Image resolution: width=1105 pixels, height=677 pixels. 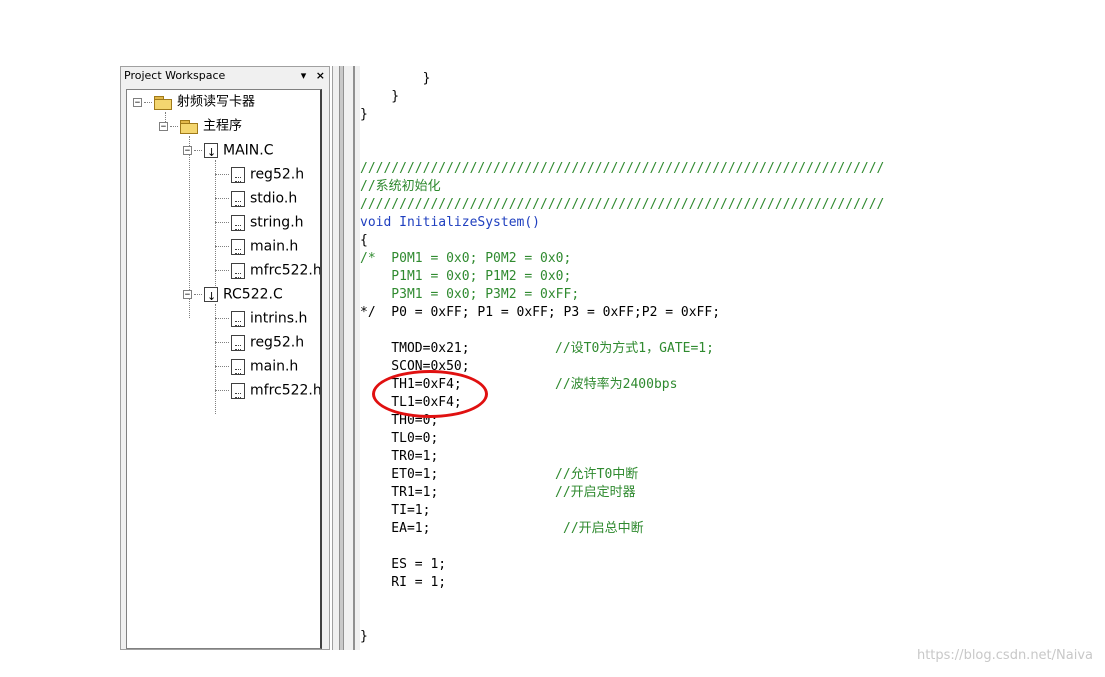 I want to click on code-inline-comment: //开启总中断, so click(x=603, y=528).